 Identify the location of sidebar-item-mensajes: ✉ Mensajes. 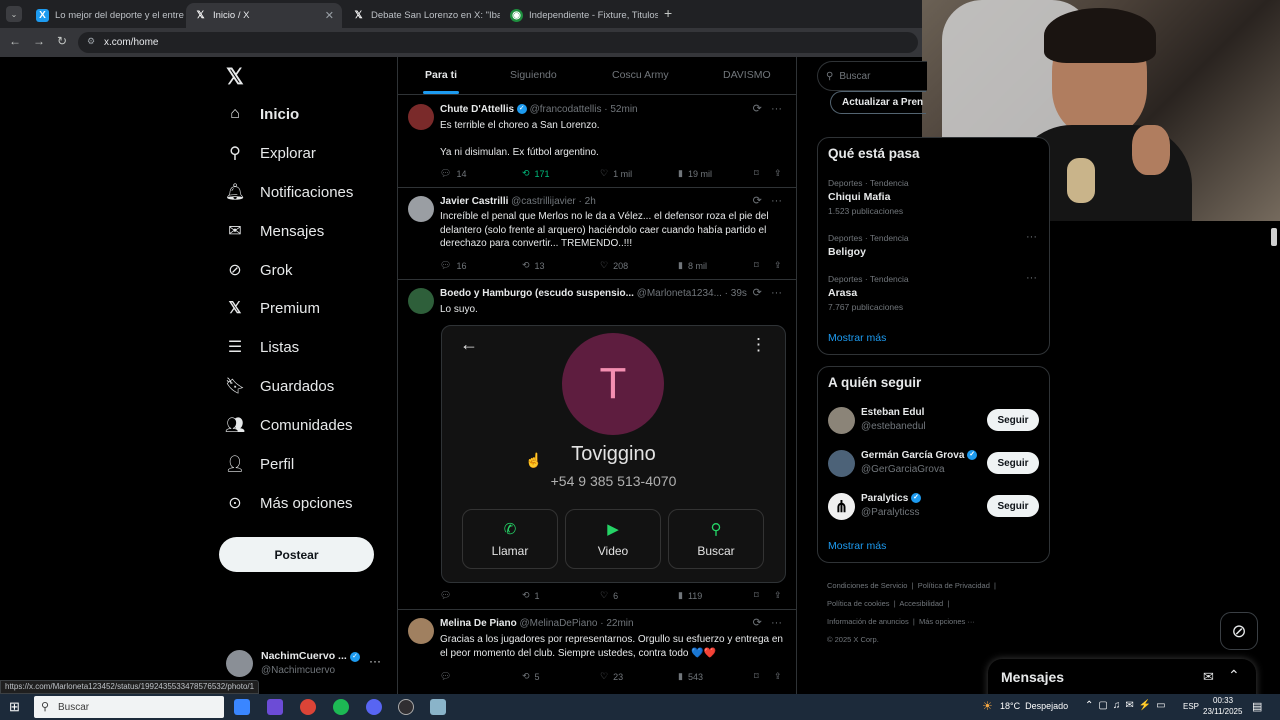
(275, 231).